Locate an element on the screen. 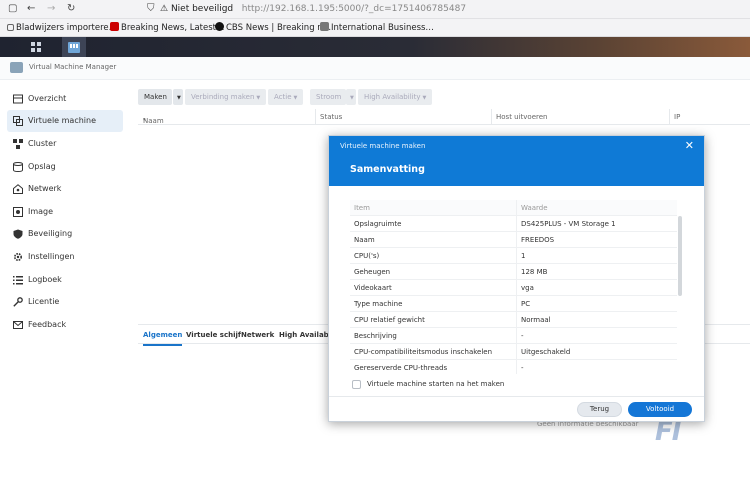  table-row: CPU relatief gewicht Normaal is located at coordinates (513, 320).